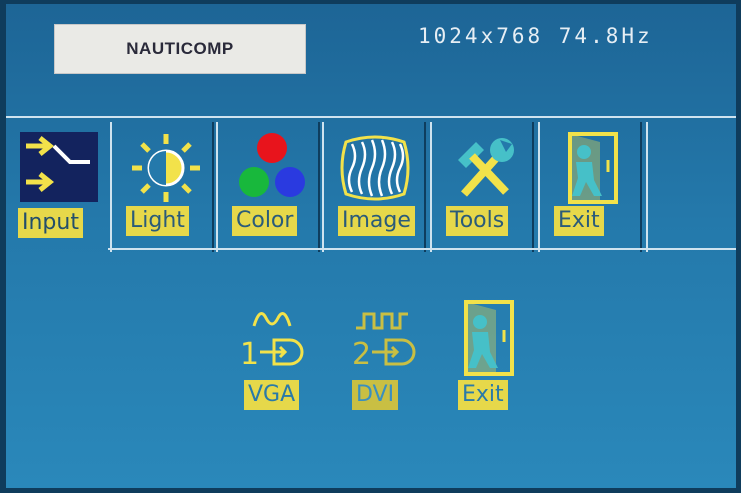 The height and width of the screenshot is (493, 741). Describe the element at coordinates (376, 221) in the screenshot. I see `tab-label: Image` at that location.